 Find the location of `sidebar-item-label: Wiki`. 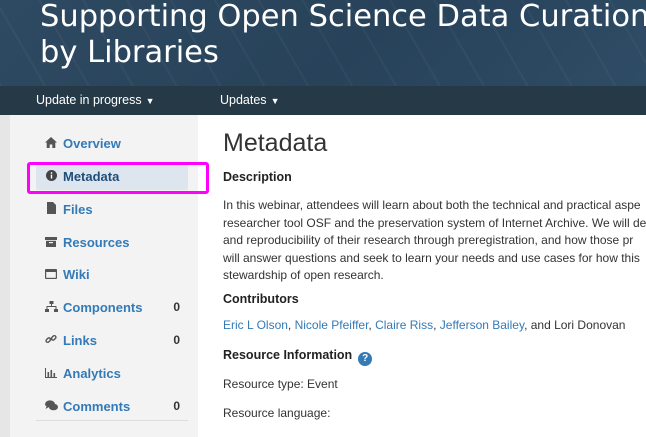

sidebar-item-label: Wiki is located at coordinates (76, 274).